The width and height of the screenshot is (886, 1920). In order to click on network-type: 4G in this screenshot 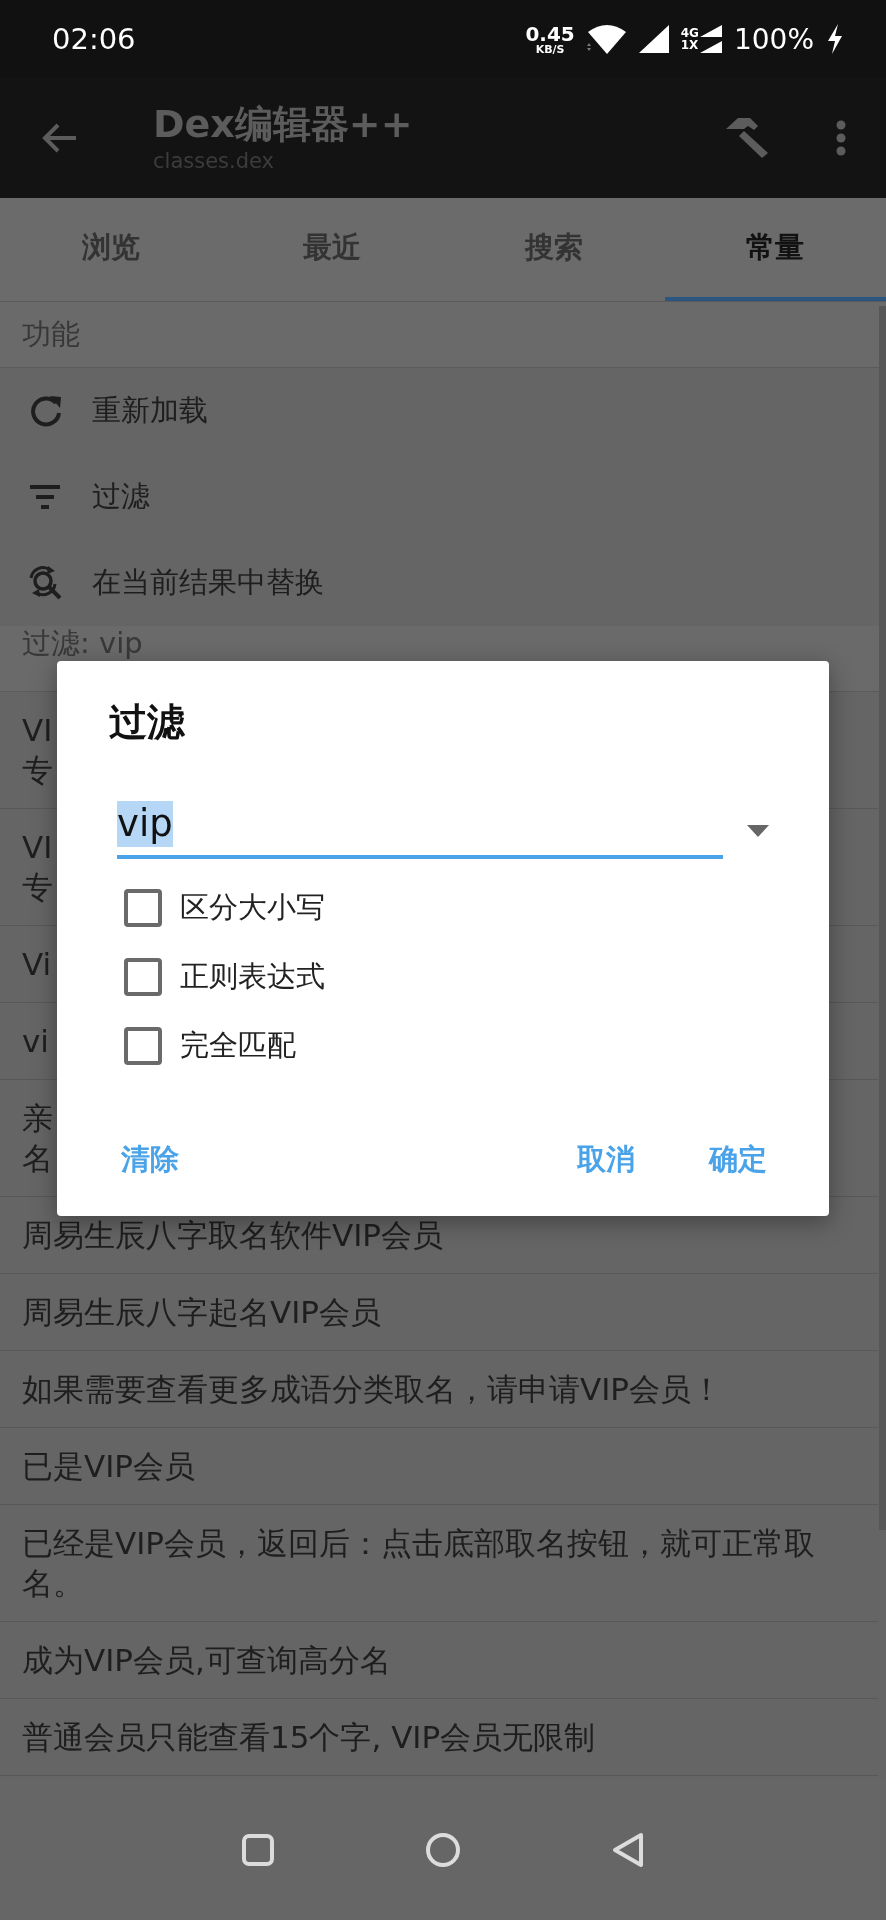, I will do `click(689, 33)`.